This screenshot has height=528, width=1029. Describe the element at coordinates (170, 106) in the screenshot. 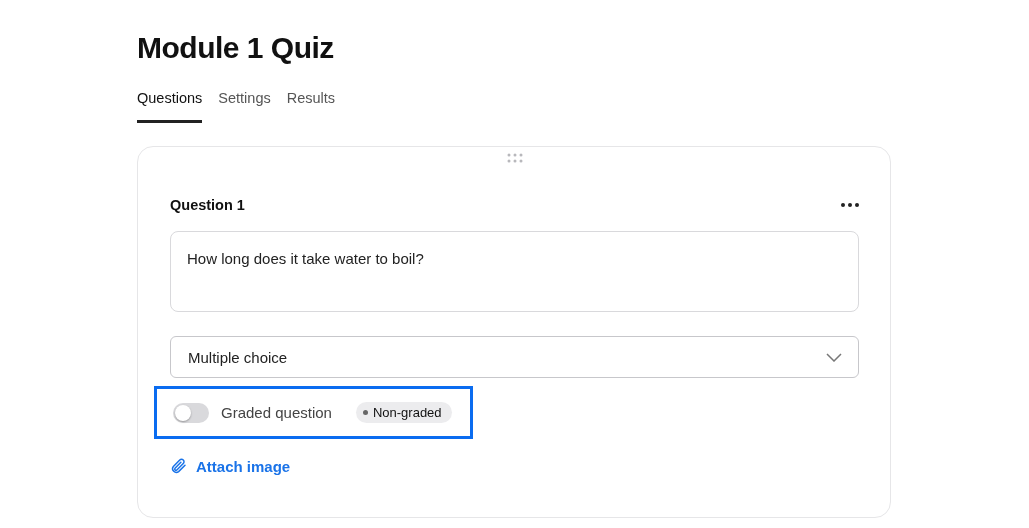

I see `tab: Questions` at that location.